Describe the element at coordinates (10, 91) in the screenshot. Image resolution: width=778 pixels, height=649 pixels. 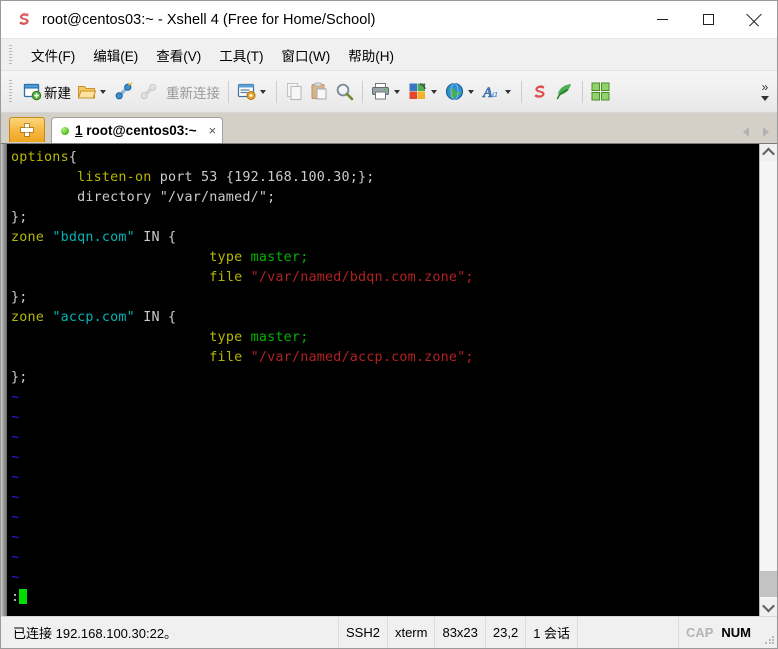
I see `toolbar-grip` at that location.